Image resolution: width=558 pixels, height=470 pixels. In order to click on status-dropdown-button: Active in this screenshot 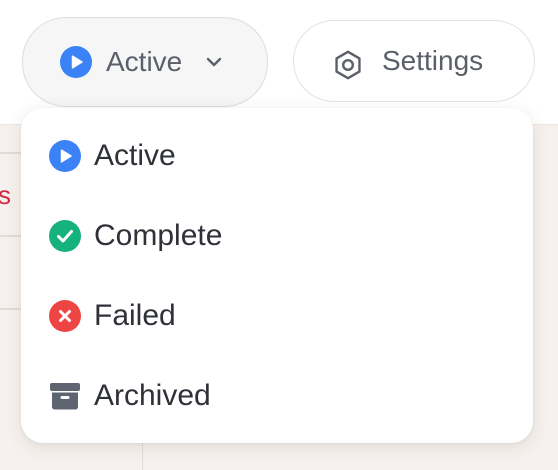, I will do `click(145, 62)`.